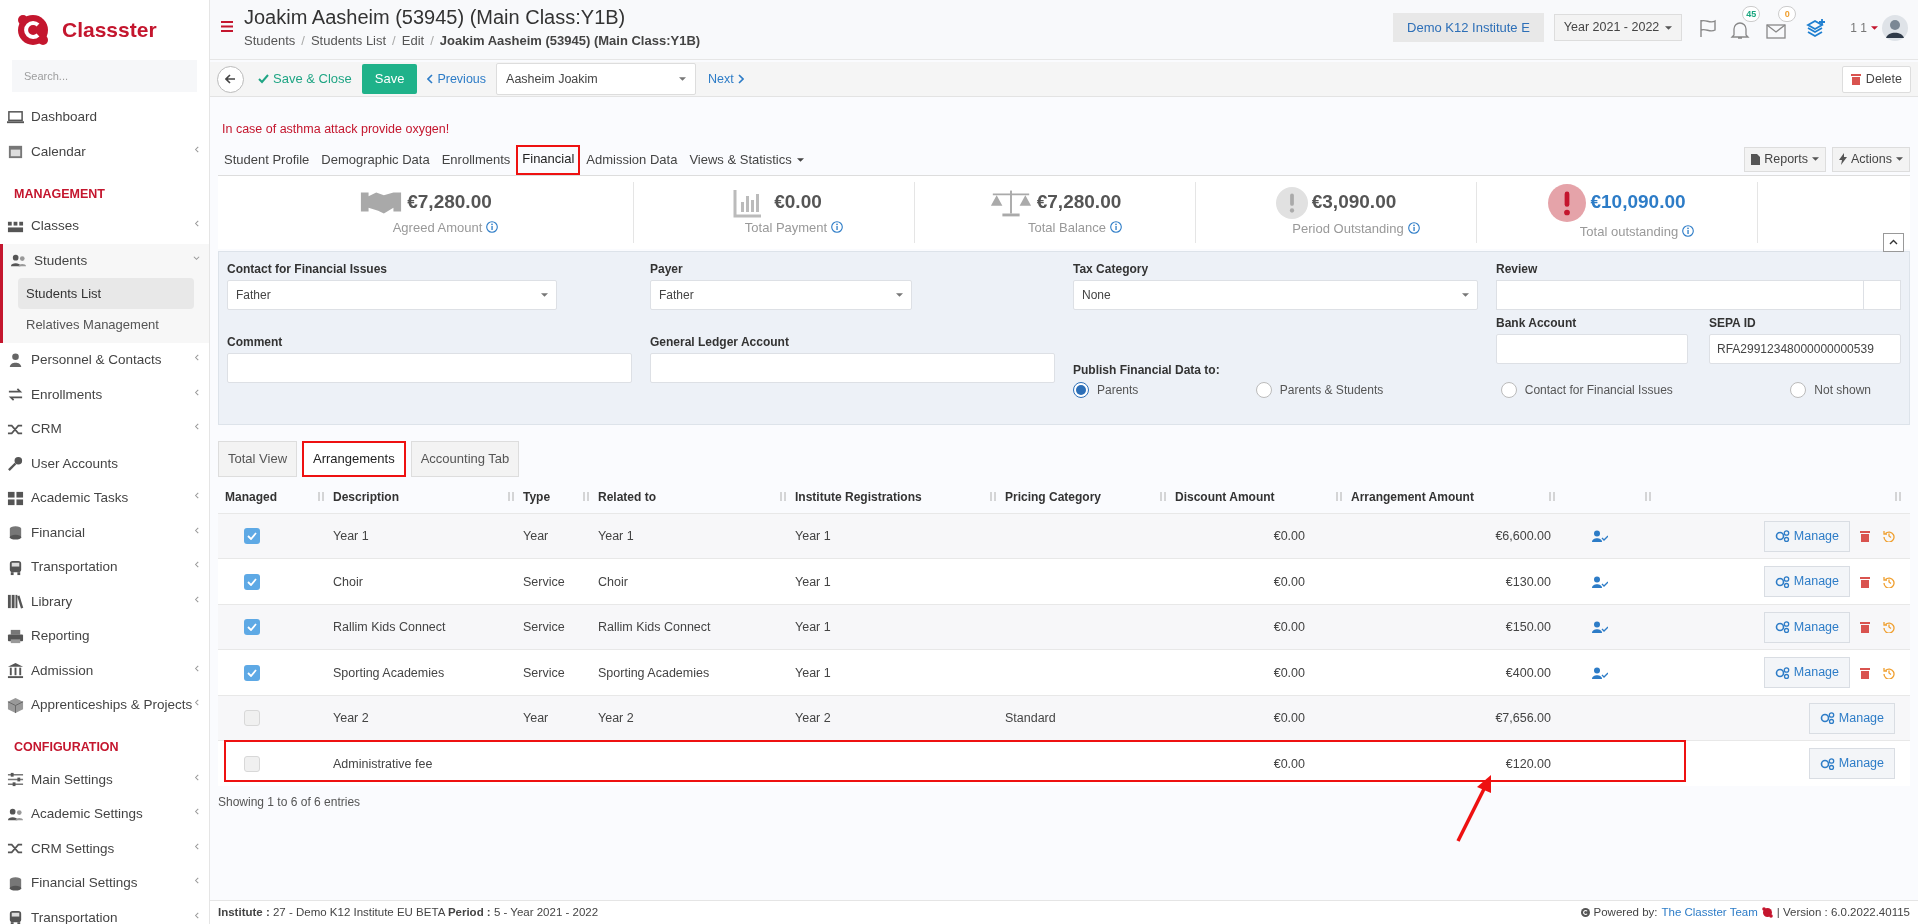  I want to click on student-select: Aasheim Joakim, so click(596, 79).